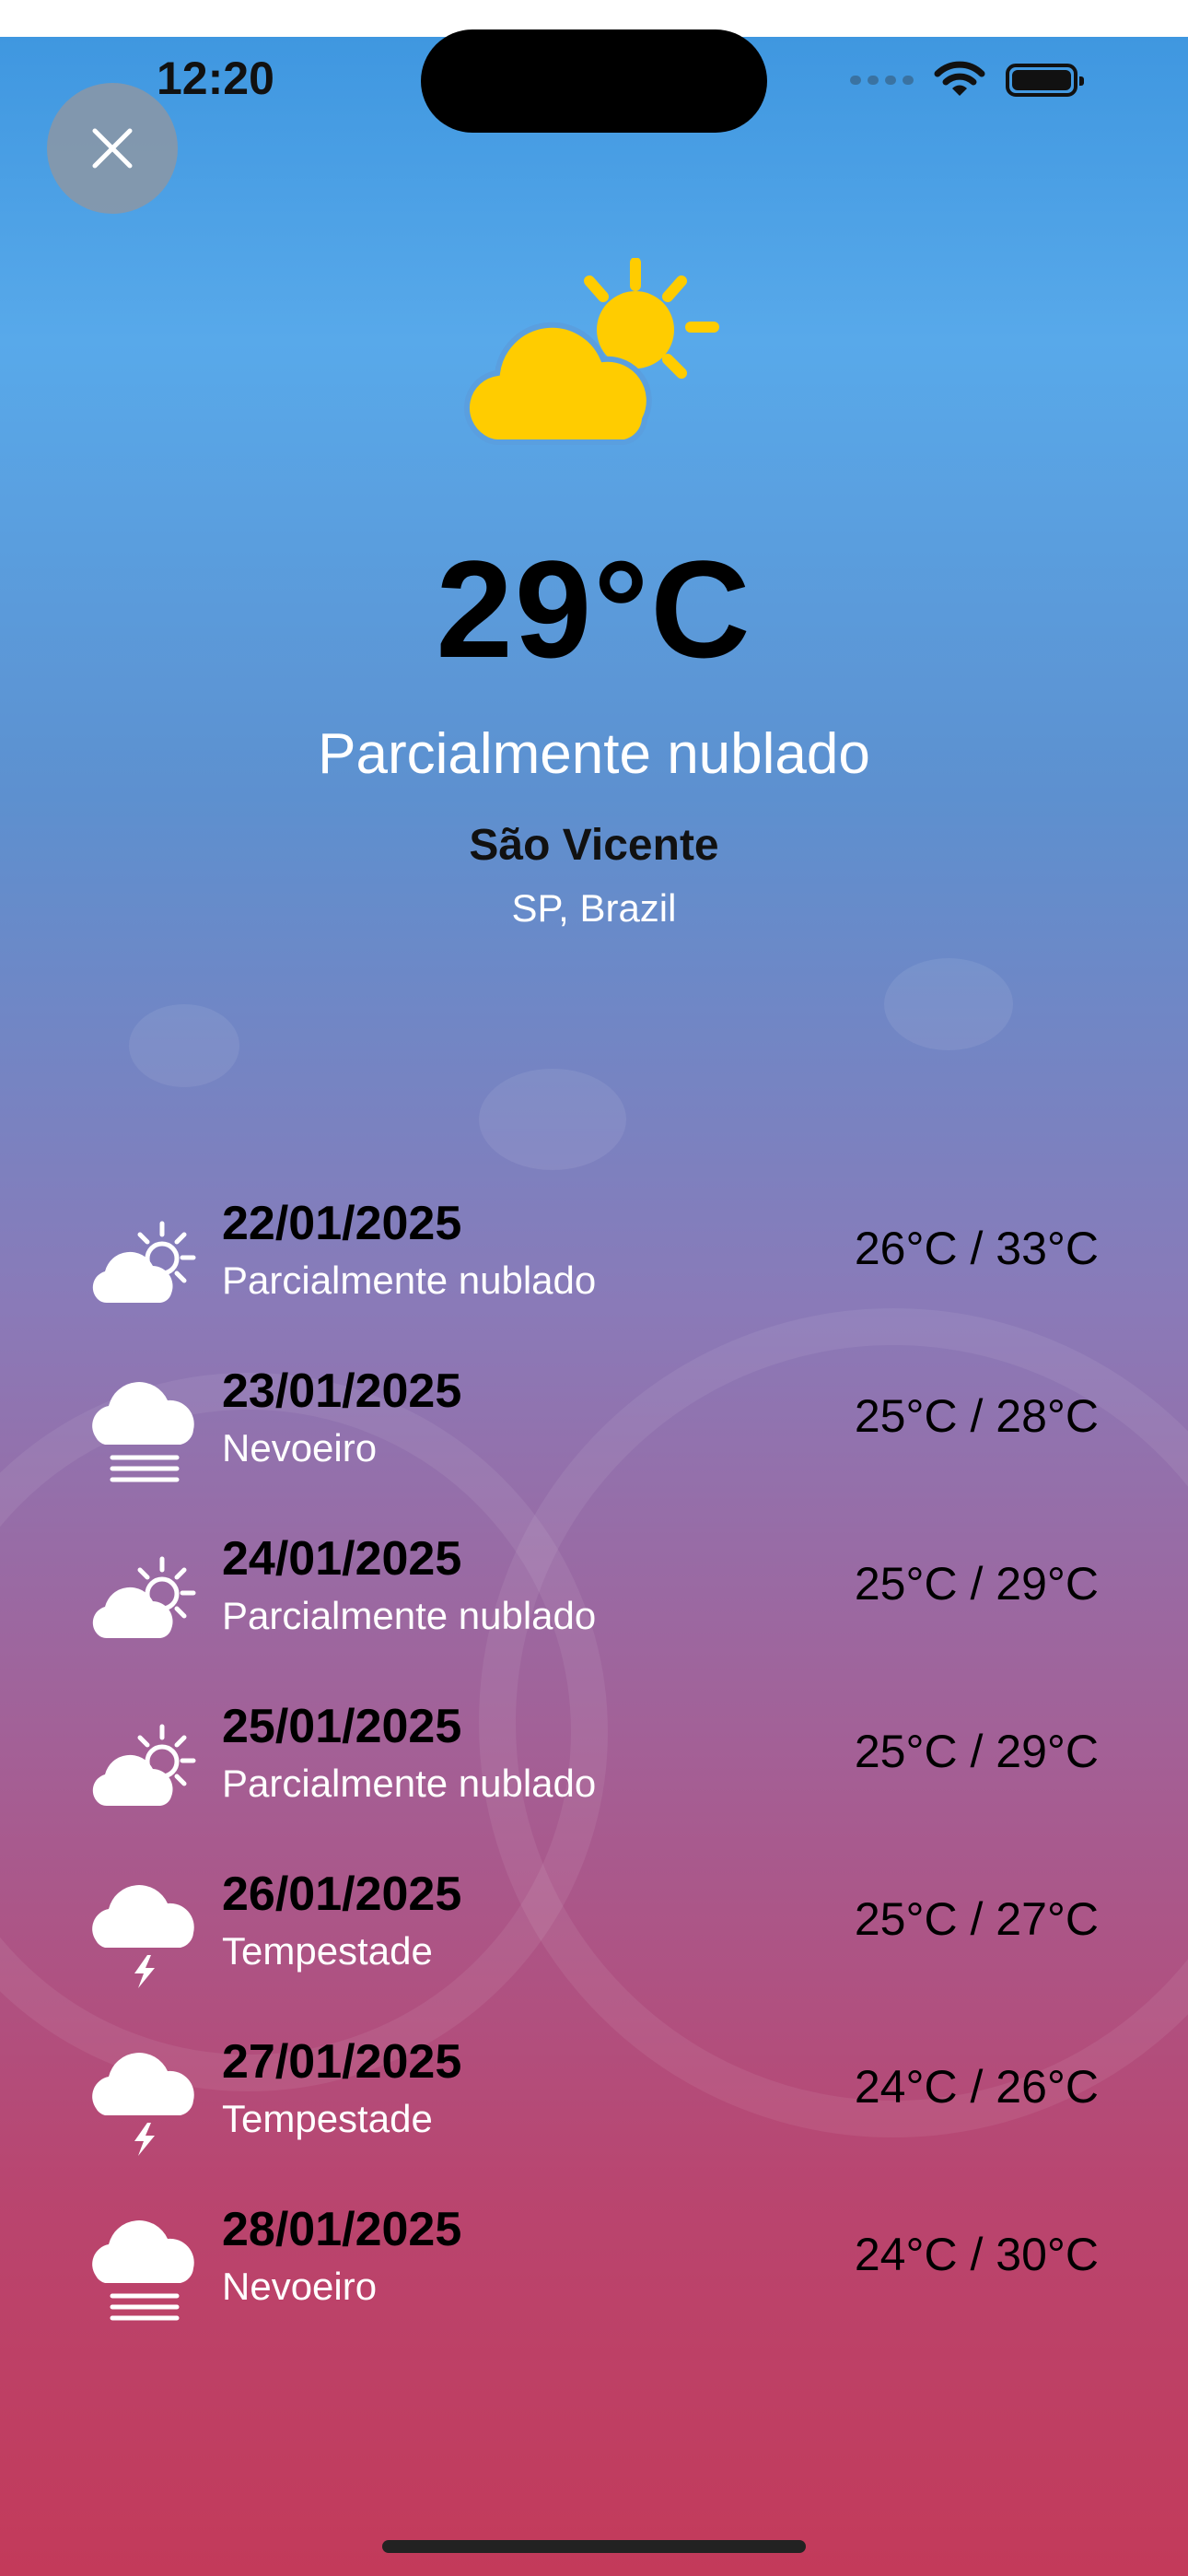 This screenshot has height=2576, width=1188. I want to click on forecast-temp-range: 25°C / 27°C, so click(976, 1919).